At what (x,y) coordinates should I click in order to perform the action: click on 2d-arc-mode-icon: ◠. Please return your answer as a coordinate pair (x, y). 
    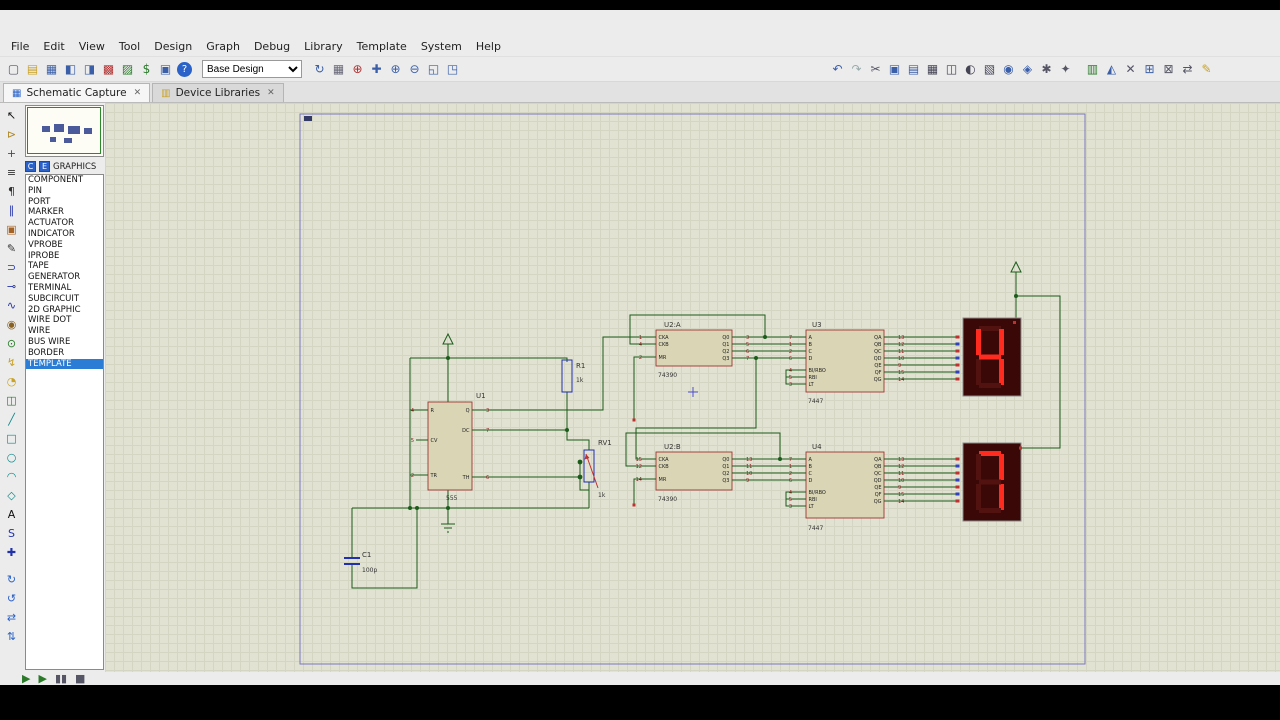
    Looking at the image, I should click on (11, 476).